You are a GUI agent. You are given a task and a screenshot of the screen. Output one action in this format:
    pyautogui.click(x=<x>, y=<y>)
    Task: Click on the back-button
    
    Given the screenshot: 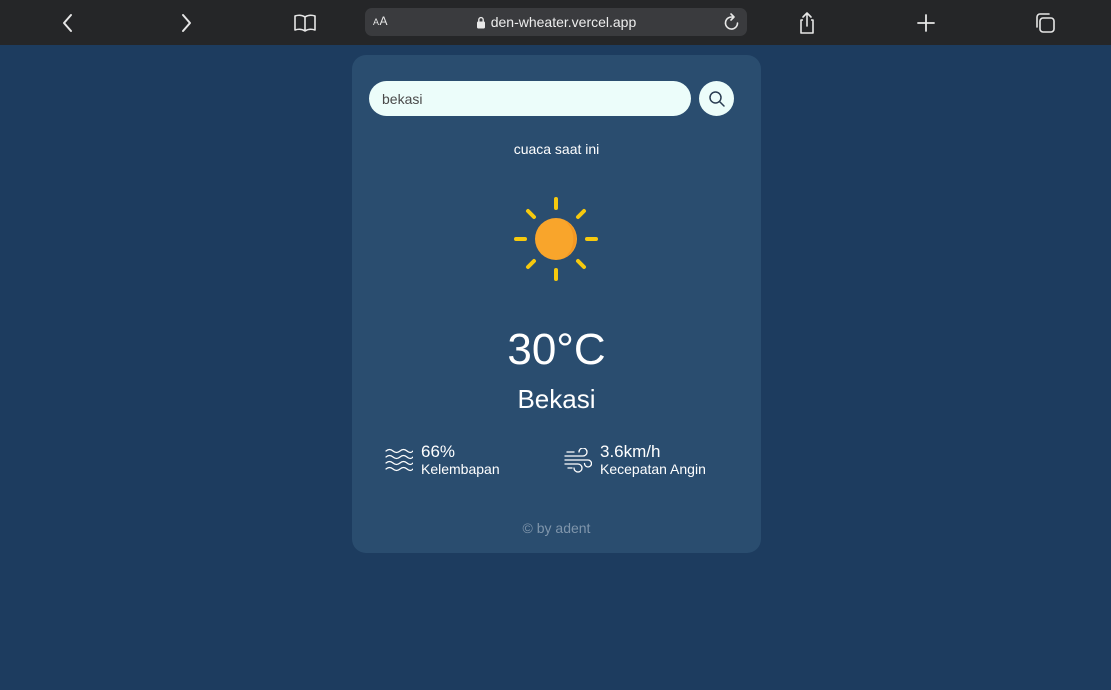 What is the action you would take?
    pyautogui.click(x=68, y=23)
    